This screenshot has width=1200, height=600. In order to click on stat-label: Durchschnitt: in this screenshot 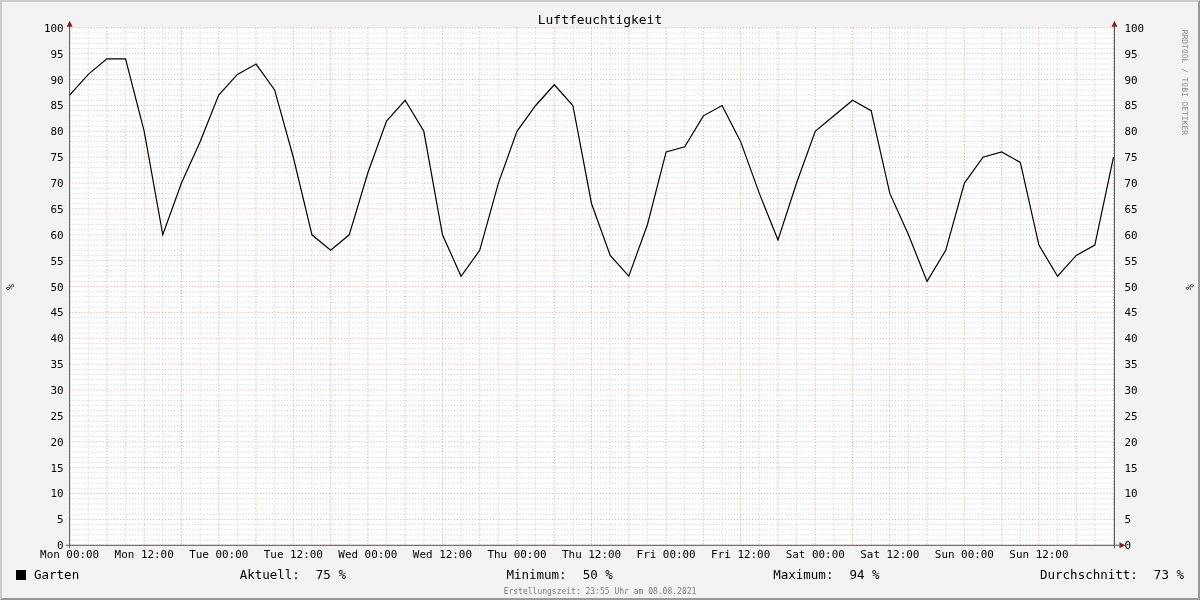, I will do `click(1089, 574)`.